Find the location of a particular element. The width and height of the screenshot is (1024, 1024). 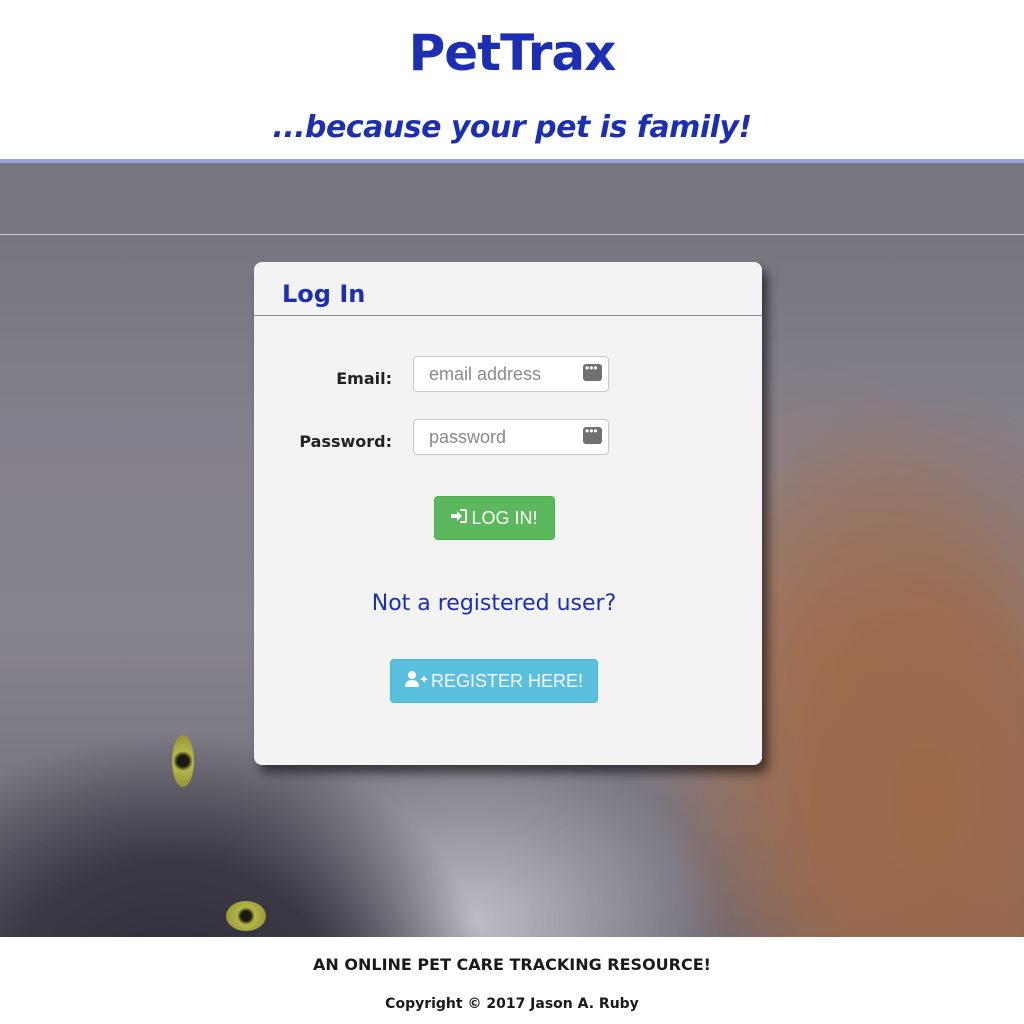

email-label: Email: is located at coordinates (364, 378).